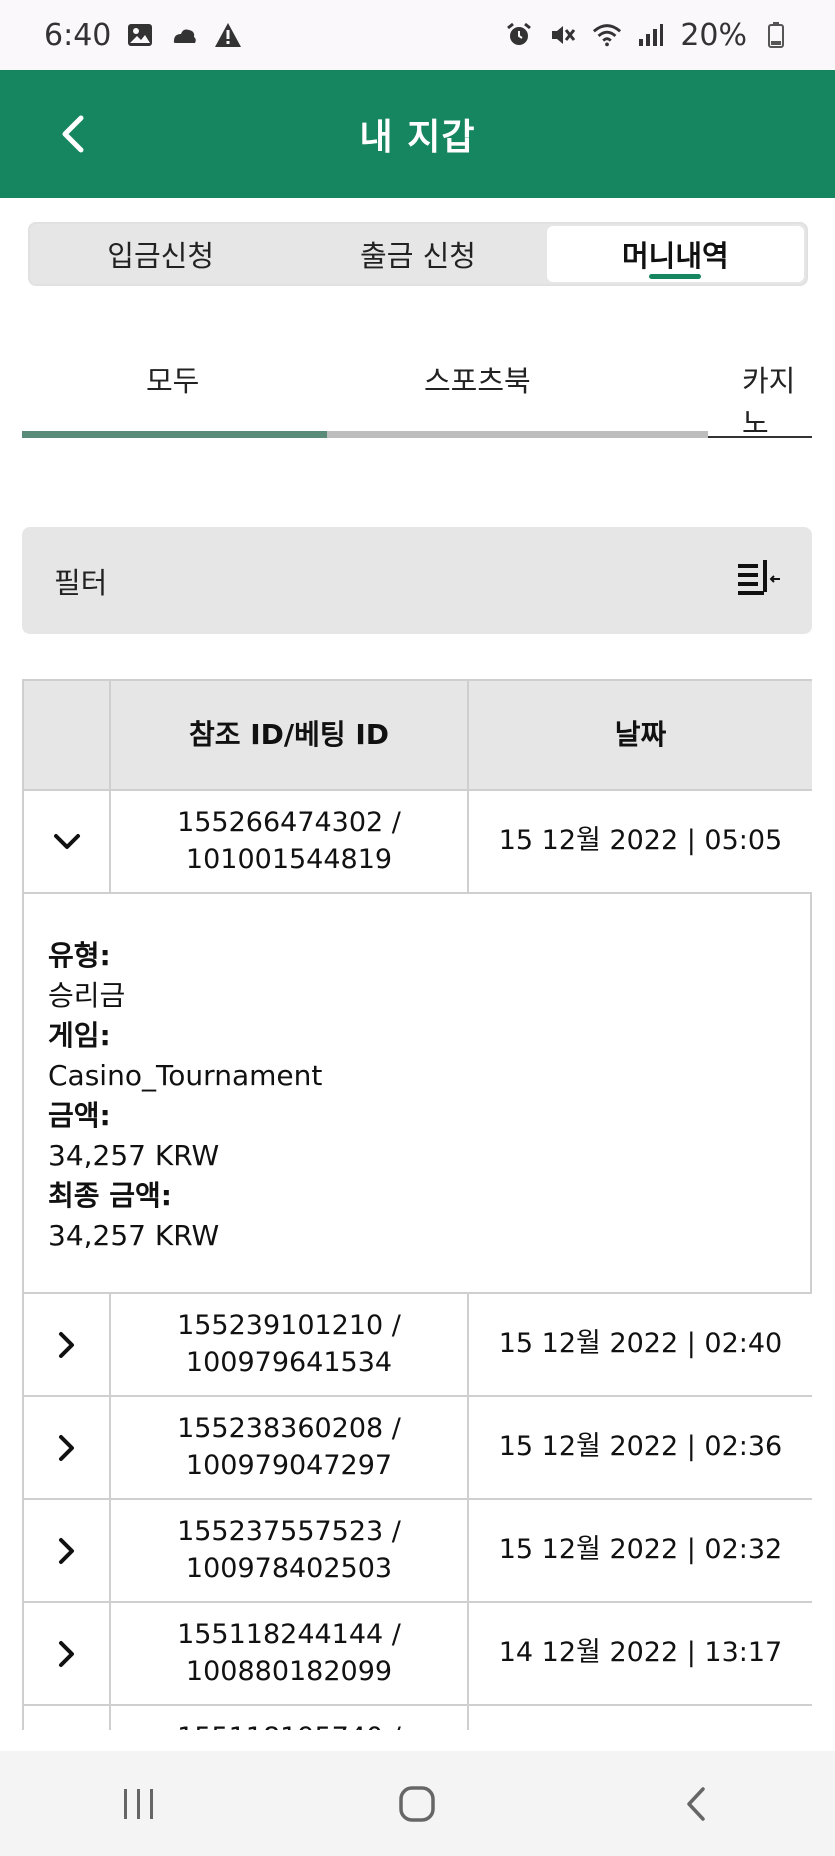 This screenshot has width=835, height=1856. I want to click on home-icon, so click(417, 1803).